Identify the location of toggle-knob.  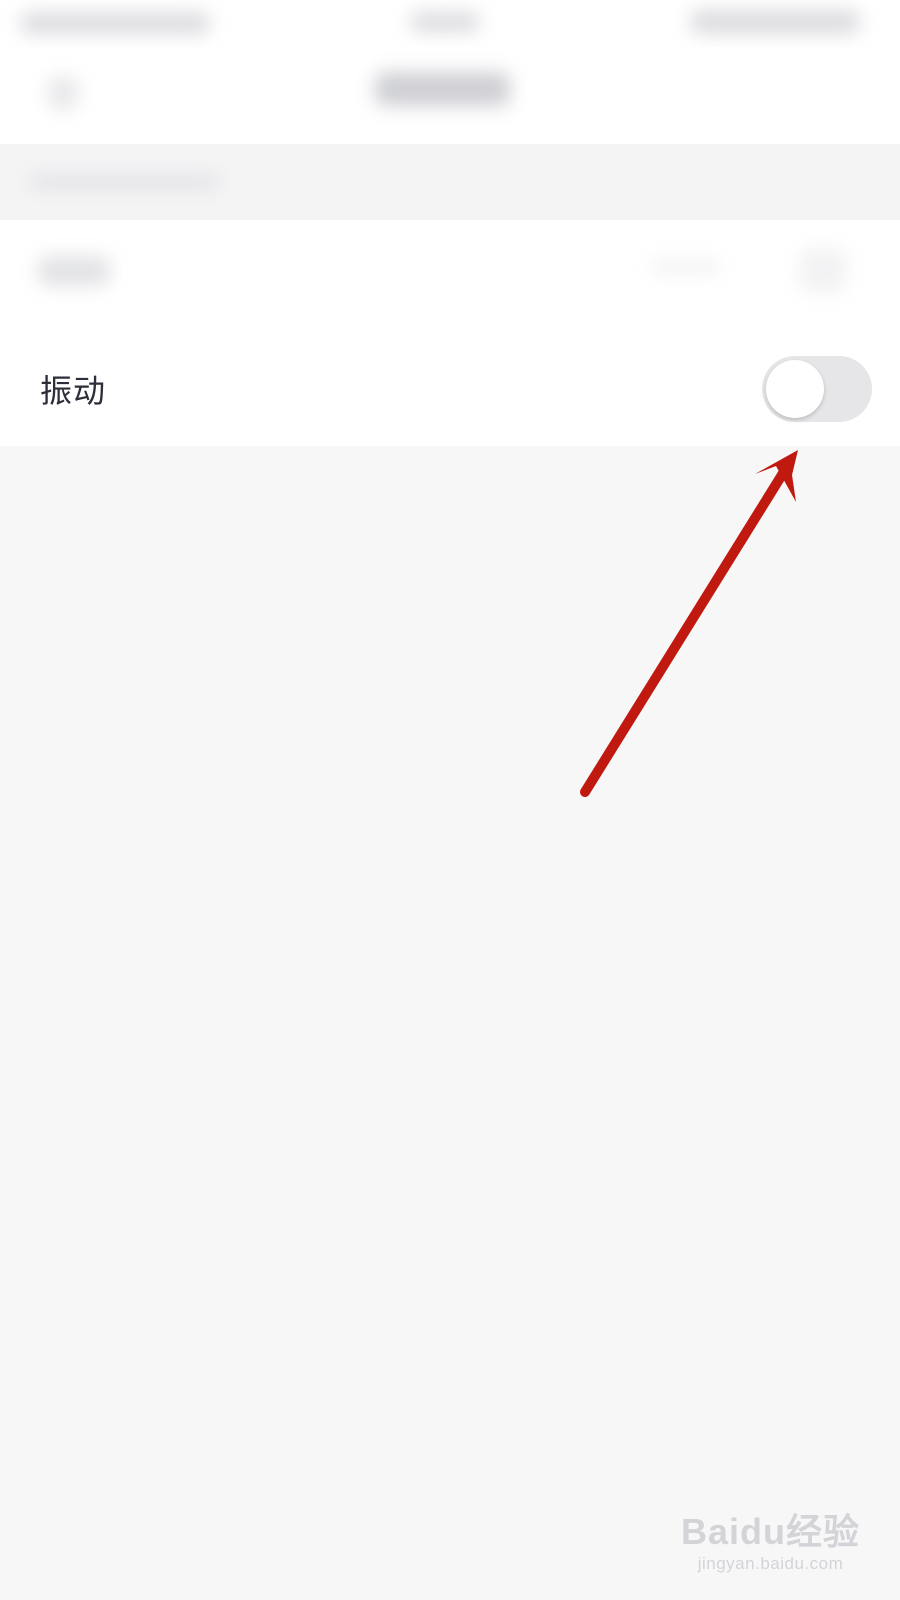
(795, 389).